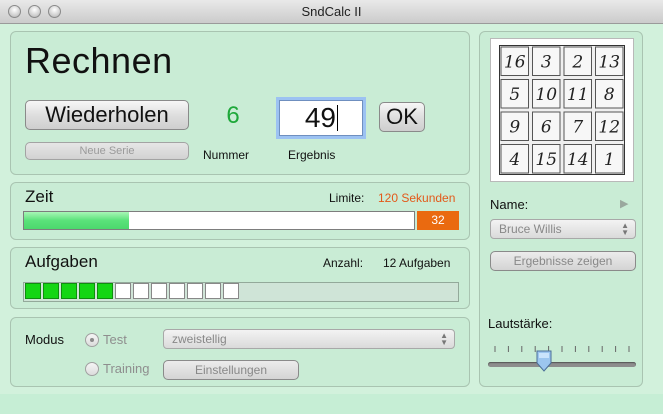 Image resolution: width=663 pixels, height=414 pixels. I want to click on volume-label: Lautstärke:, so click(520, 323).